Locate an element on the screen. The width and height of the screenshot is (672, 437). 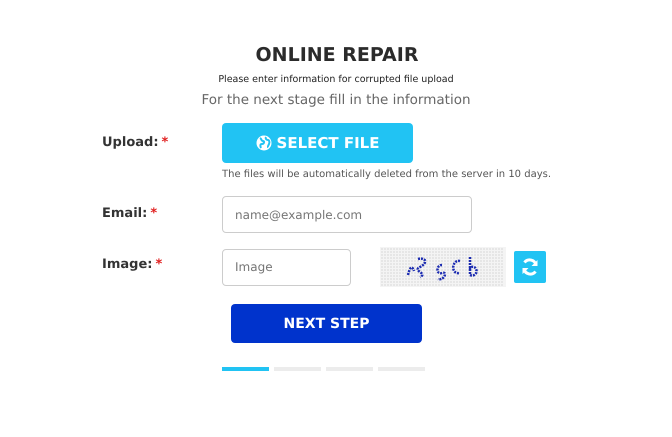
email-field: name@example.com is located at coordinates (347, 214).